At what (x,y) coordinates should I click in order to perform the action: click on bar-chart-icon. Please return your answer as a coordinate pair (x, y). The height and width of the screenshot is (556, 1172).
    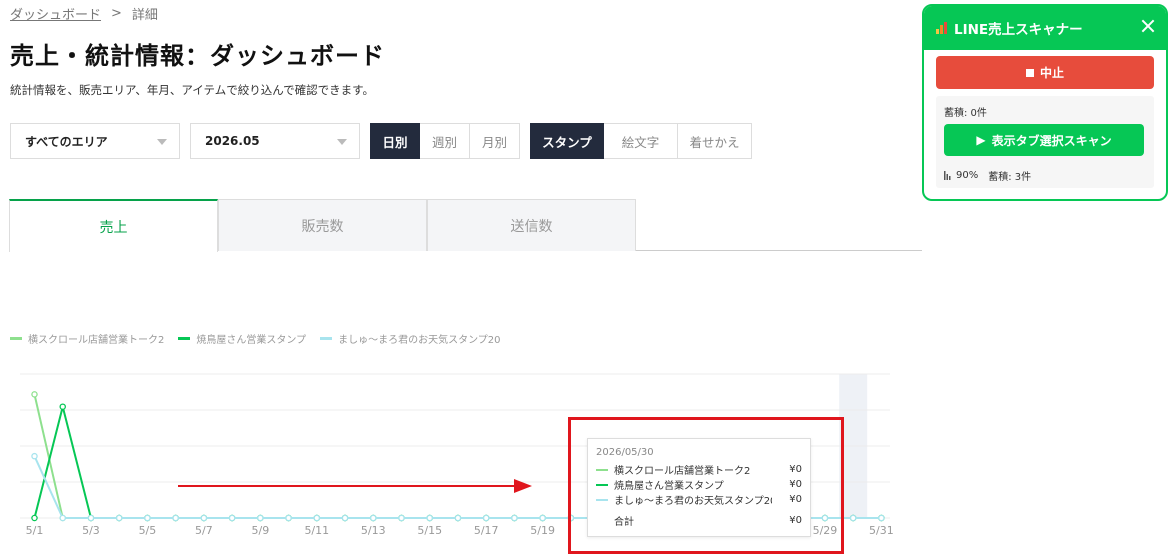
    Looking at the image, I should click on (943, 28).